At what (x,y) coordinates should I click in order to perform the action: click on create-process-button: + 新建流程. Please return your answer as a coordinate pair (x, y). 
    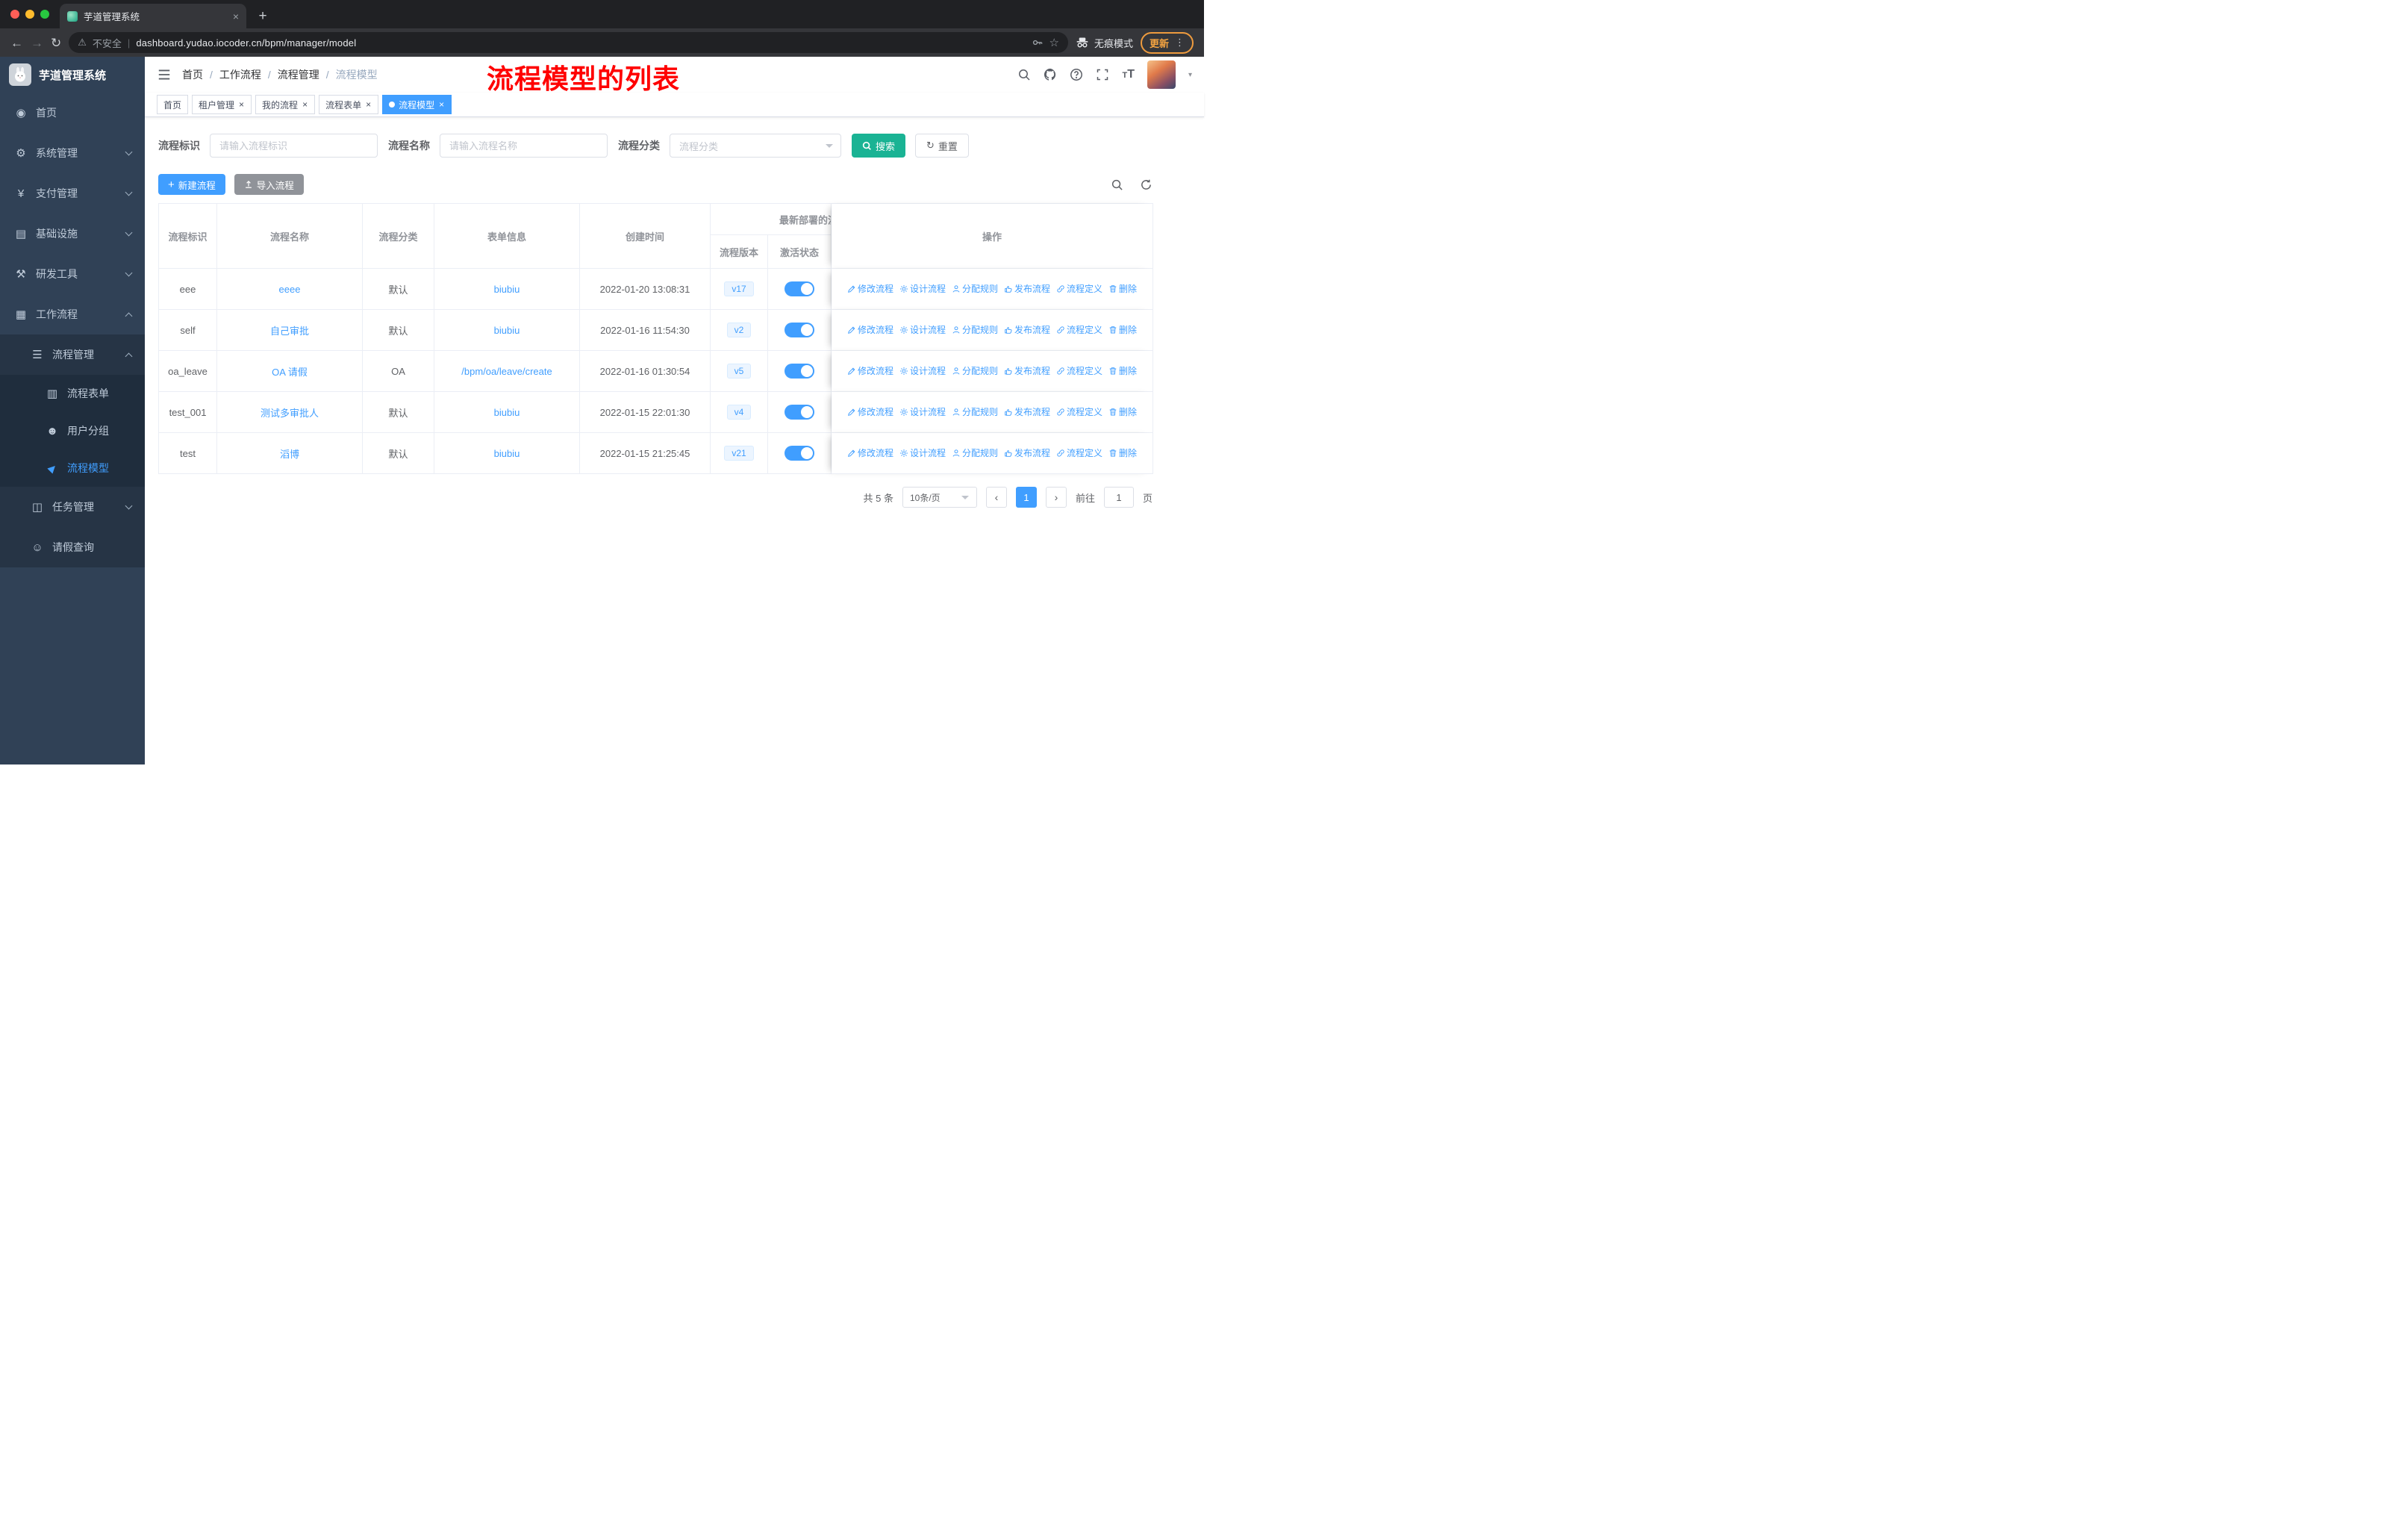
    Looking at the image, I should click on (191, 185).